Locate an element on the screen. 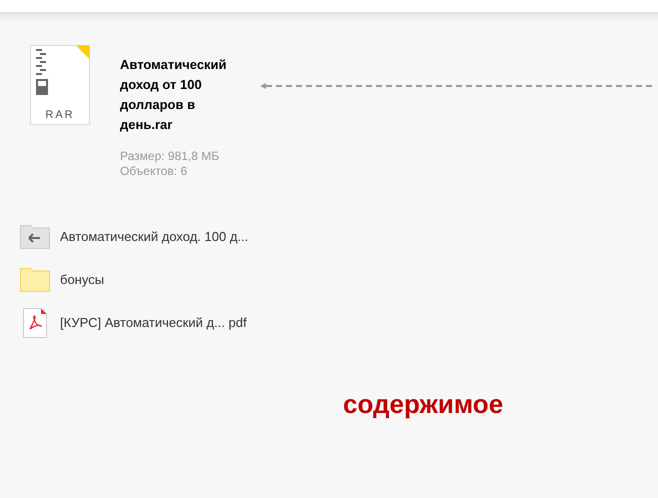 This screenshot has height=498, width=658. back-folder-icon is located at coordinates (35, 237).